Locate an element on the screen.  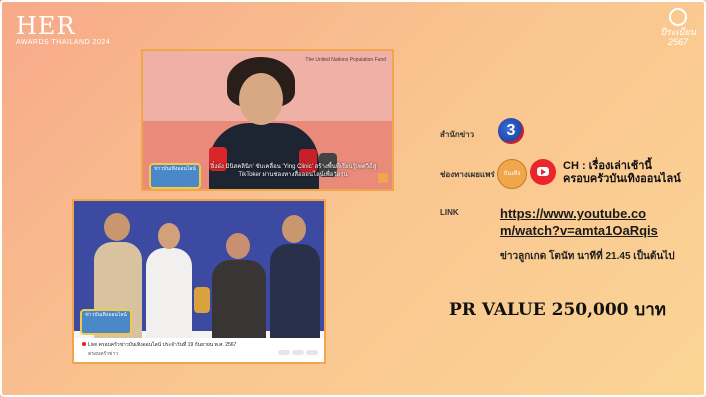
seal-ring-icon is located at coordinates (678, 17).